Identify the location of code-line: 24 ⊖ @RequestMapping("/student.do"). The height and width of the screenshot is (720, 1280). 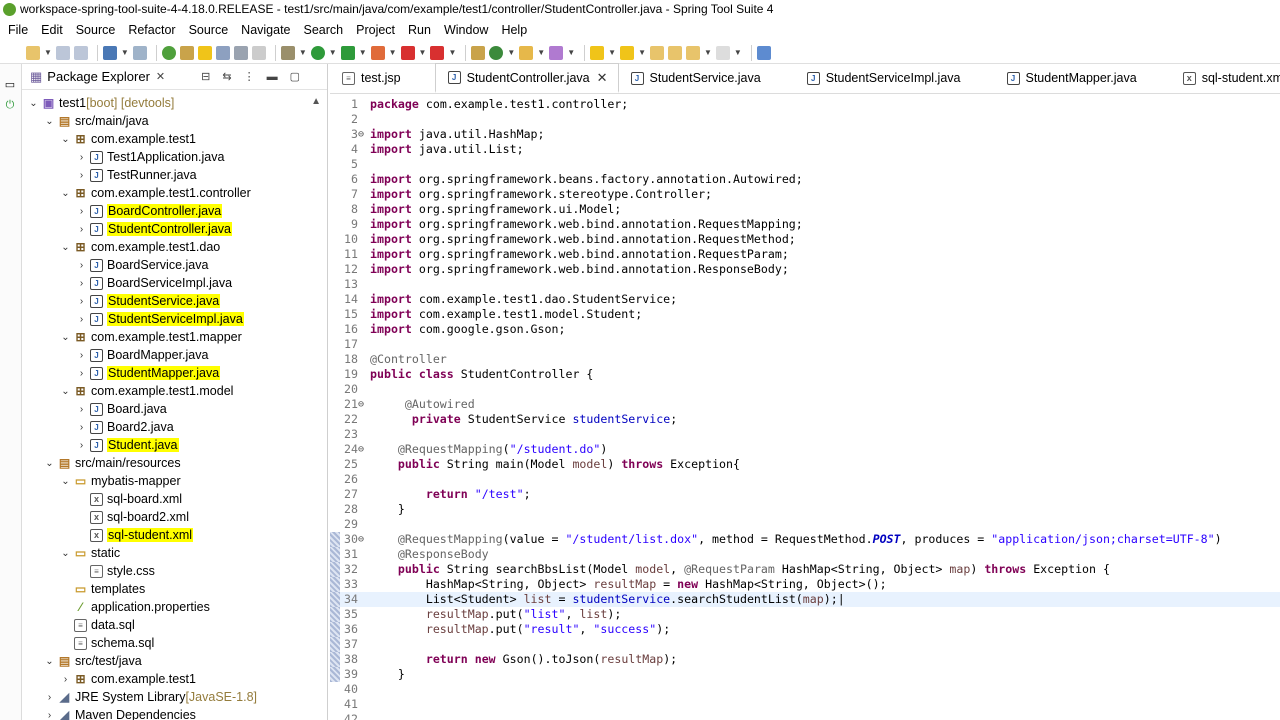
(805, 449).